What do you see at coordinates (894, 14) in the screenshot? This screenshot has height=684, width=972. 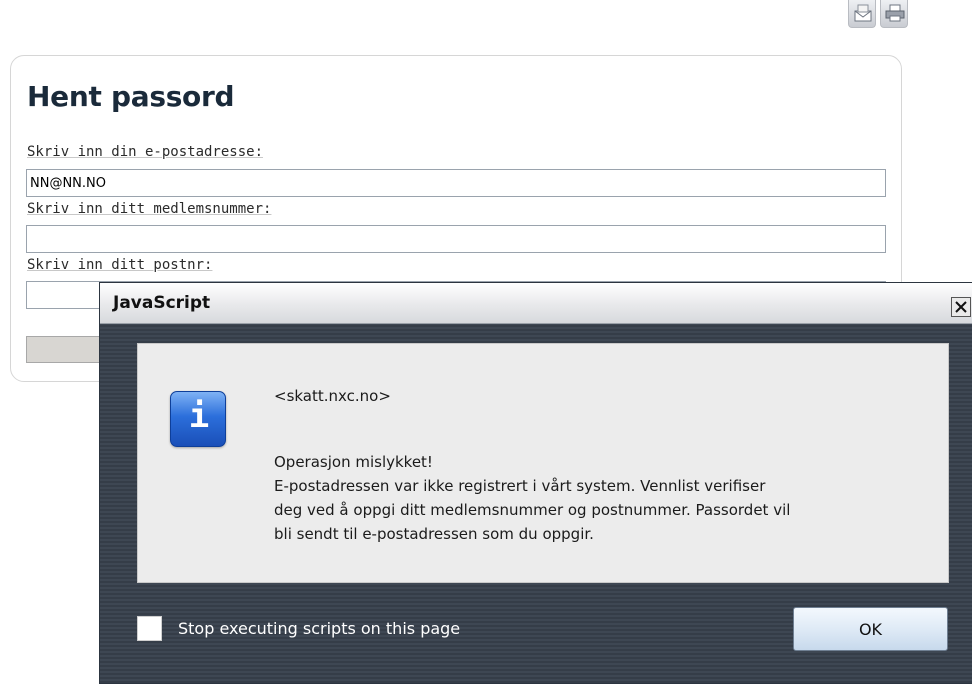 I see `print-icon` at bounding box center [894, 14].